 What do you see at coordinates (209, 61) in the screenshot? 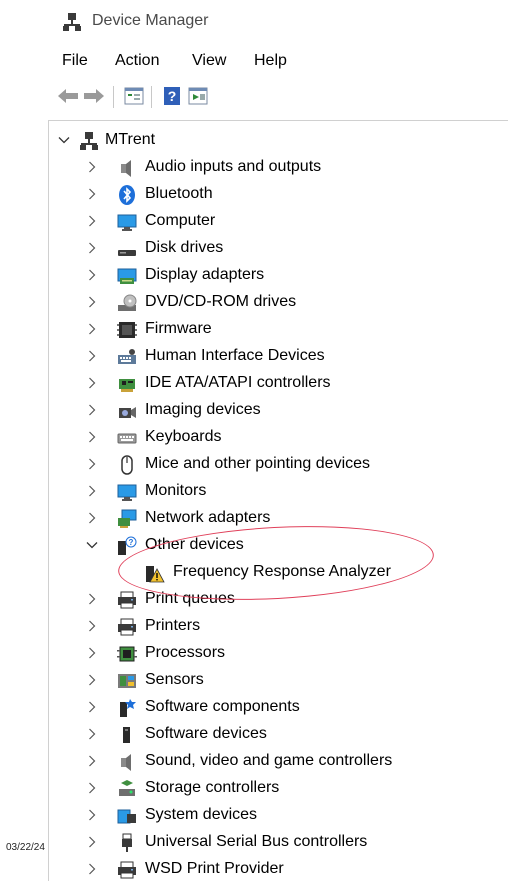
I see `menu-view: View` at bounding box center [209, 61].